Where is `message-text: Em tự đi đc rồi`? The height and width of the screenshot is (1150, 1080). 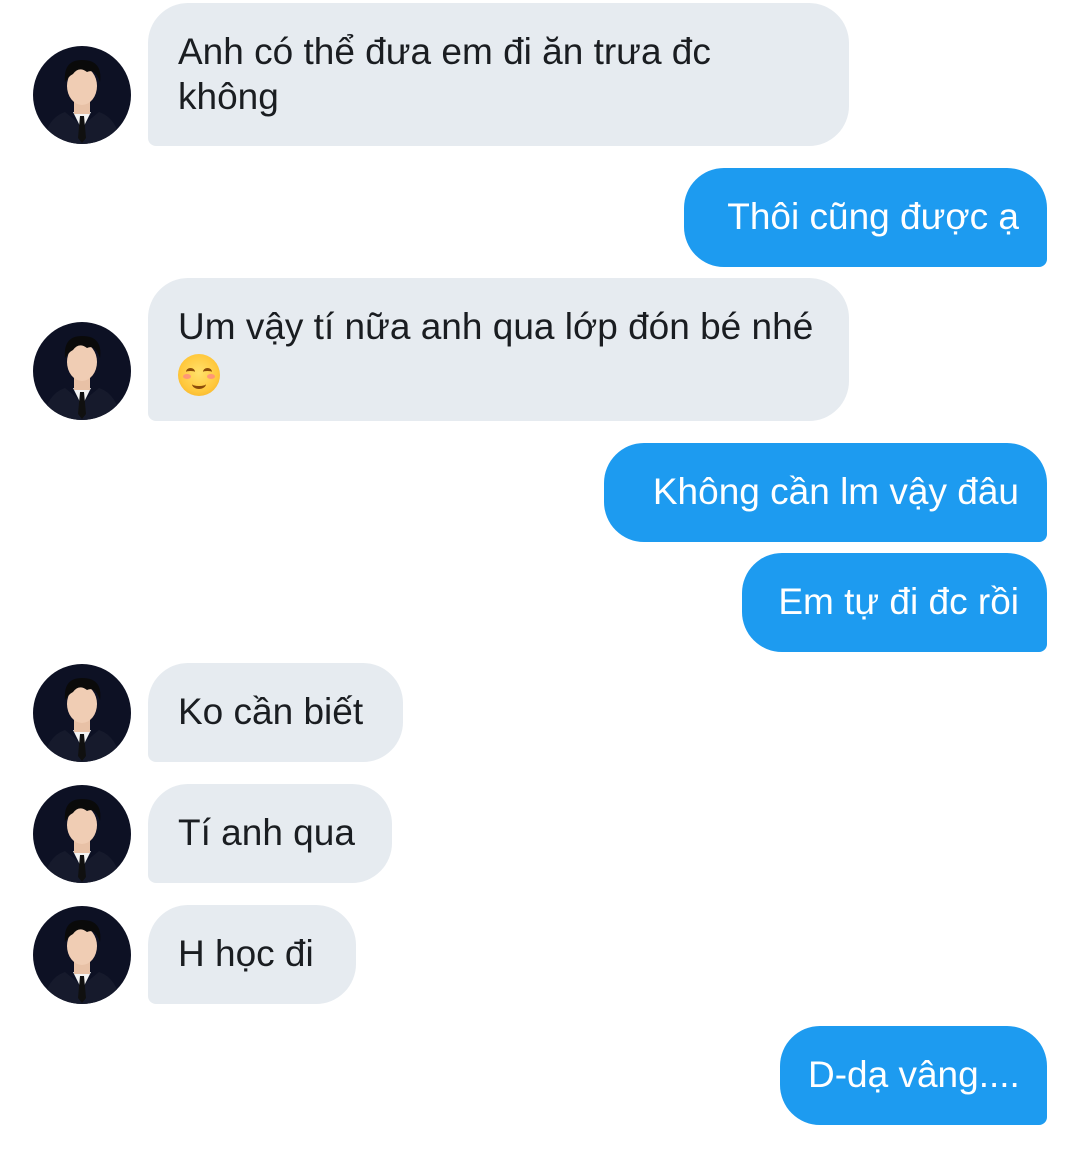
message-text: Em tự đi đc rồi is located at coordinates (898, 601).